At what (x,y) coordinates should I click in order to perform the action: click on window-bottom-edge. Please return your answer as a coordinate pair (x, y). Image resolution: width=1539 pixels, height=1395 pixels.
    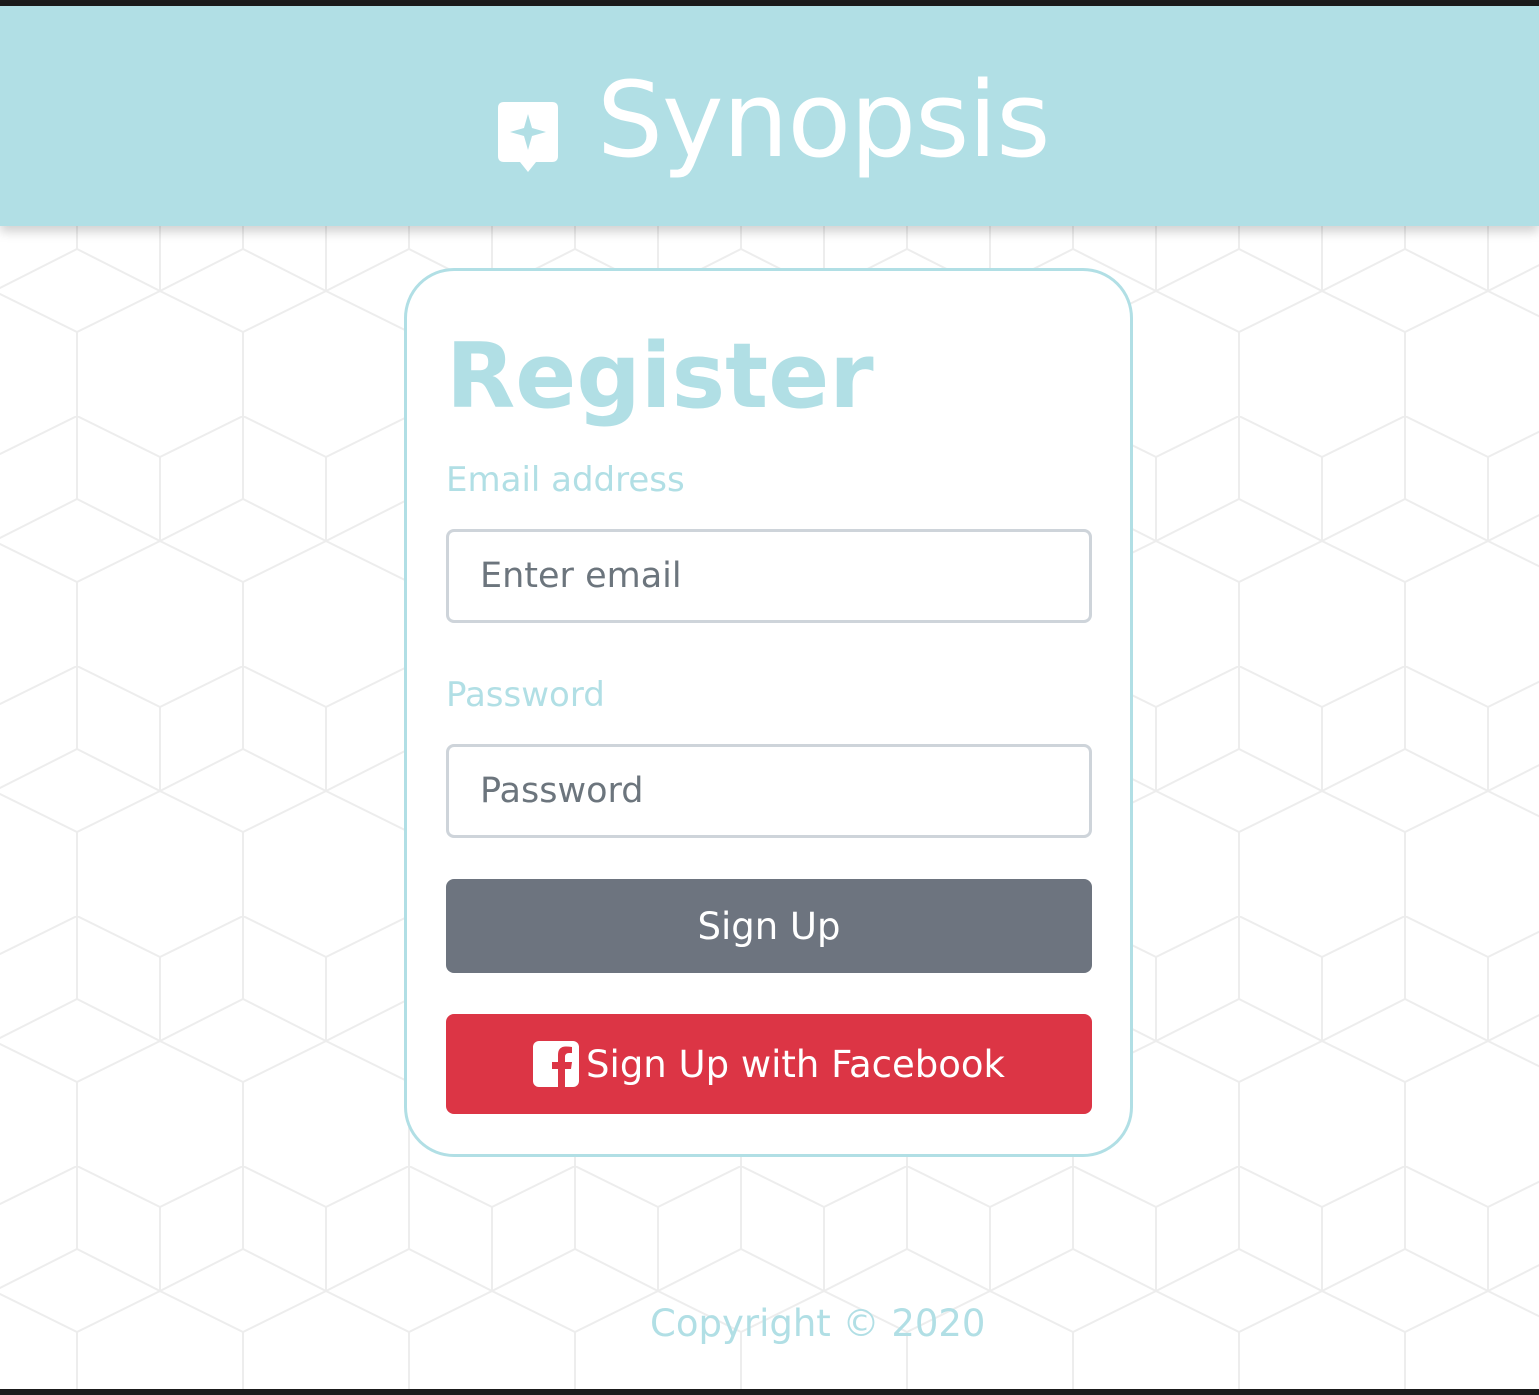
    Looking at the image, I should click on (769, 1392).